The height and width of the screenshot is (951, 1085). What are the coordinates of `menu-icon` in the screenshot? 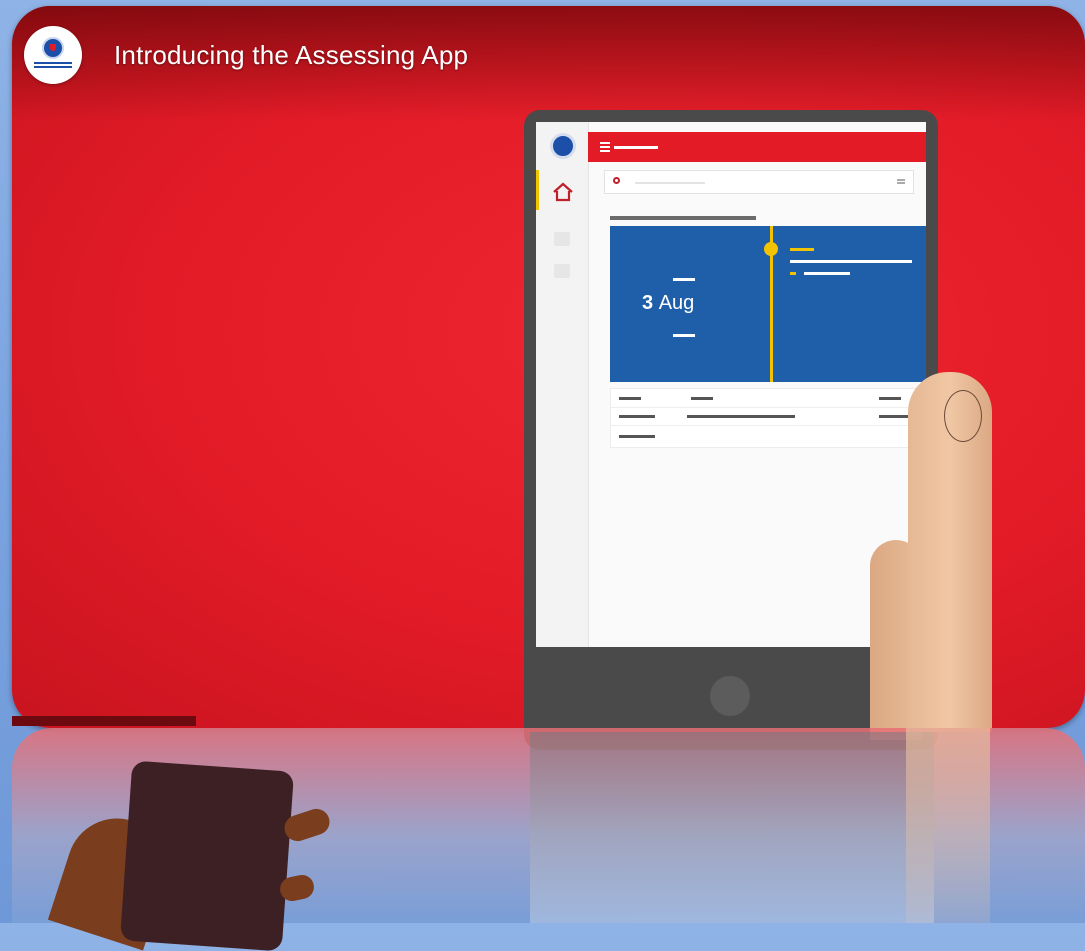 It's located at (605, 143).